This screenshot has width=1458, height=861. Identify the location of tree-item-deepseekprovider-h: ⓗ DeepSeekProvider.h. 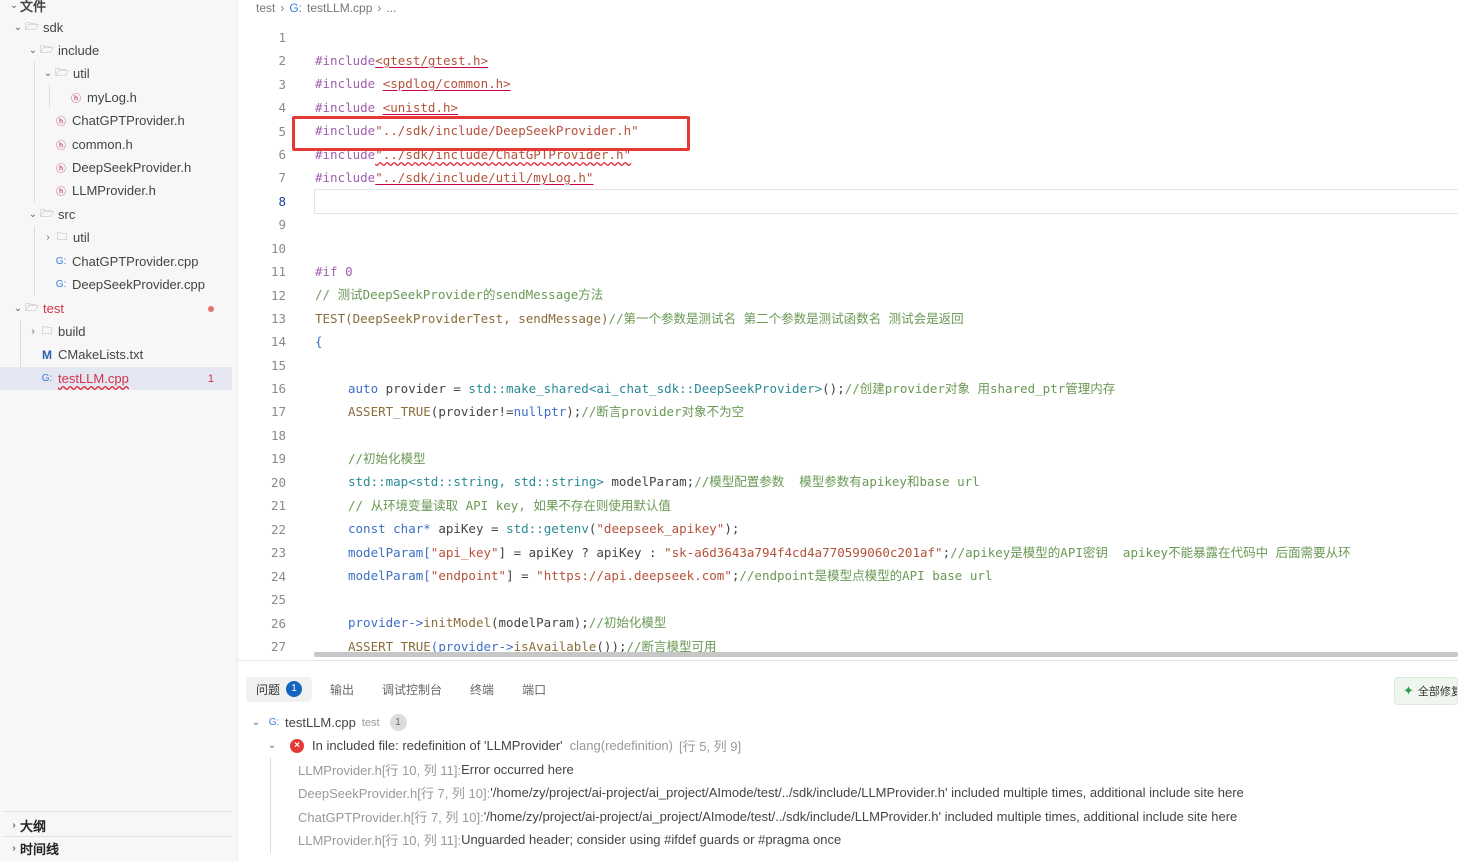
(116, 167).